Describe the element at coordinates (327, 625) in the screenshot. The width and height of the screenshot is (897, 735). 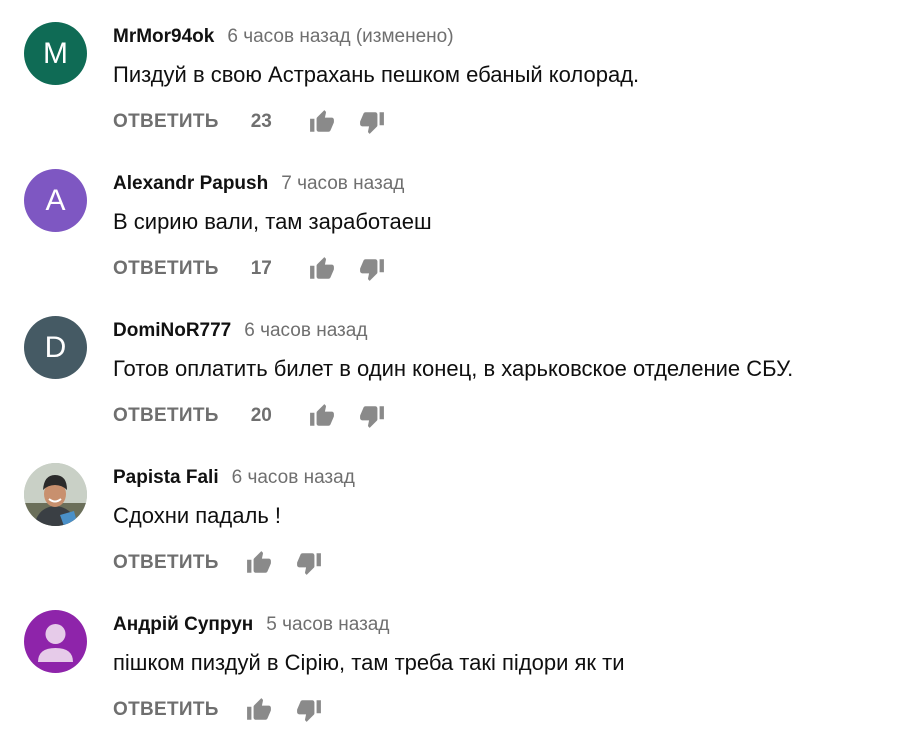
I see `timestamp: 5 часов назад` at that location.